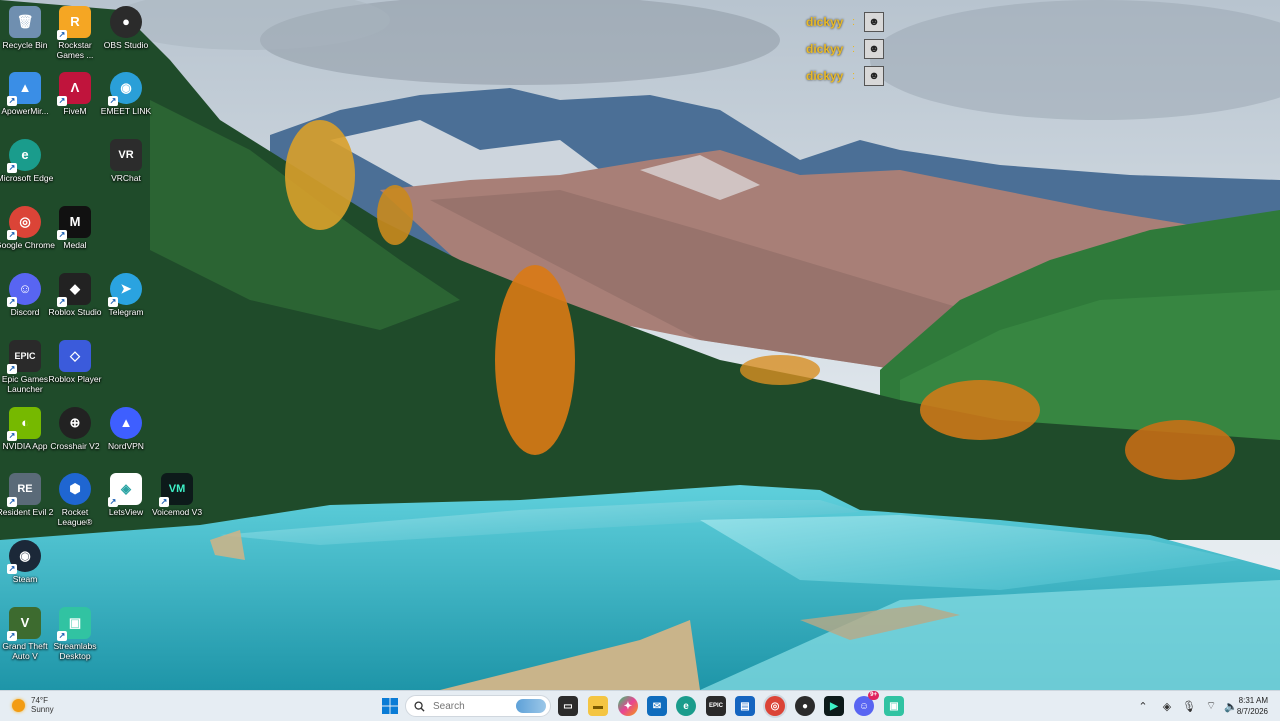 The height and width of the screenshot is (721, 1280). Describe the element at coordinates (74, 624) in the screenshot. I see `streamlabs-icon: ▣ ↗` at that location.